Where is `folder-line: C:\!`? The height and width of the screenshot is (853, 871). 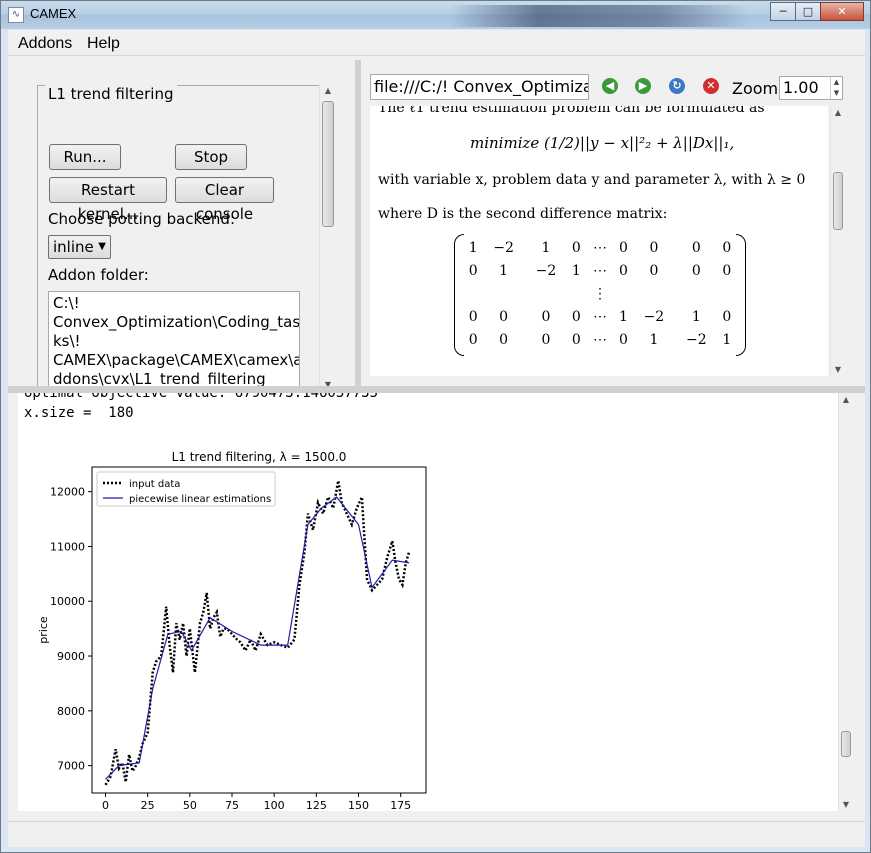
folder-line: C:\! is located at coordinates (66, 303).